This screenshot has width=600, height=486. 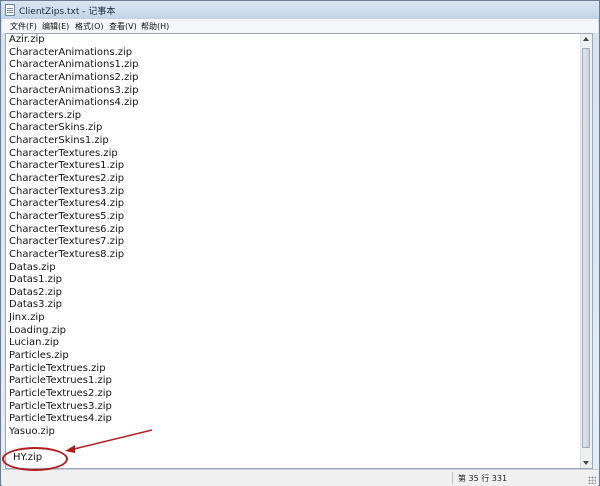 I want to click on text-line: CharacterAnimations2.zip, so click(x=74, y=77).